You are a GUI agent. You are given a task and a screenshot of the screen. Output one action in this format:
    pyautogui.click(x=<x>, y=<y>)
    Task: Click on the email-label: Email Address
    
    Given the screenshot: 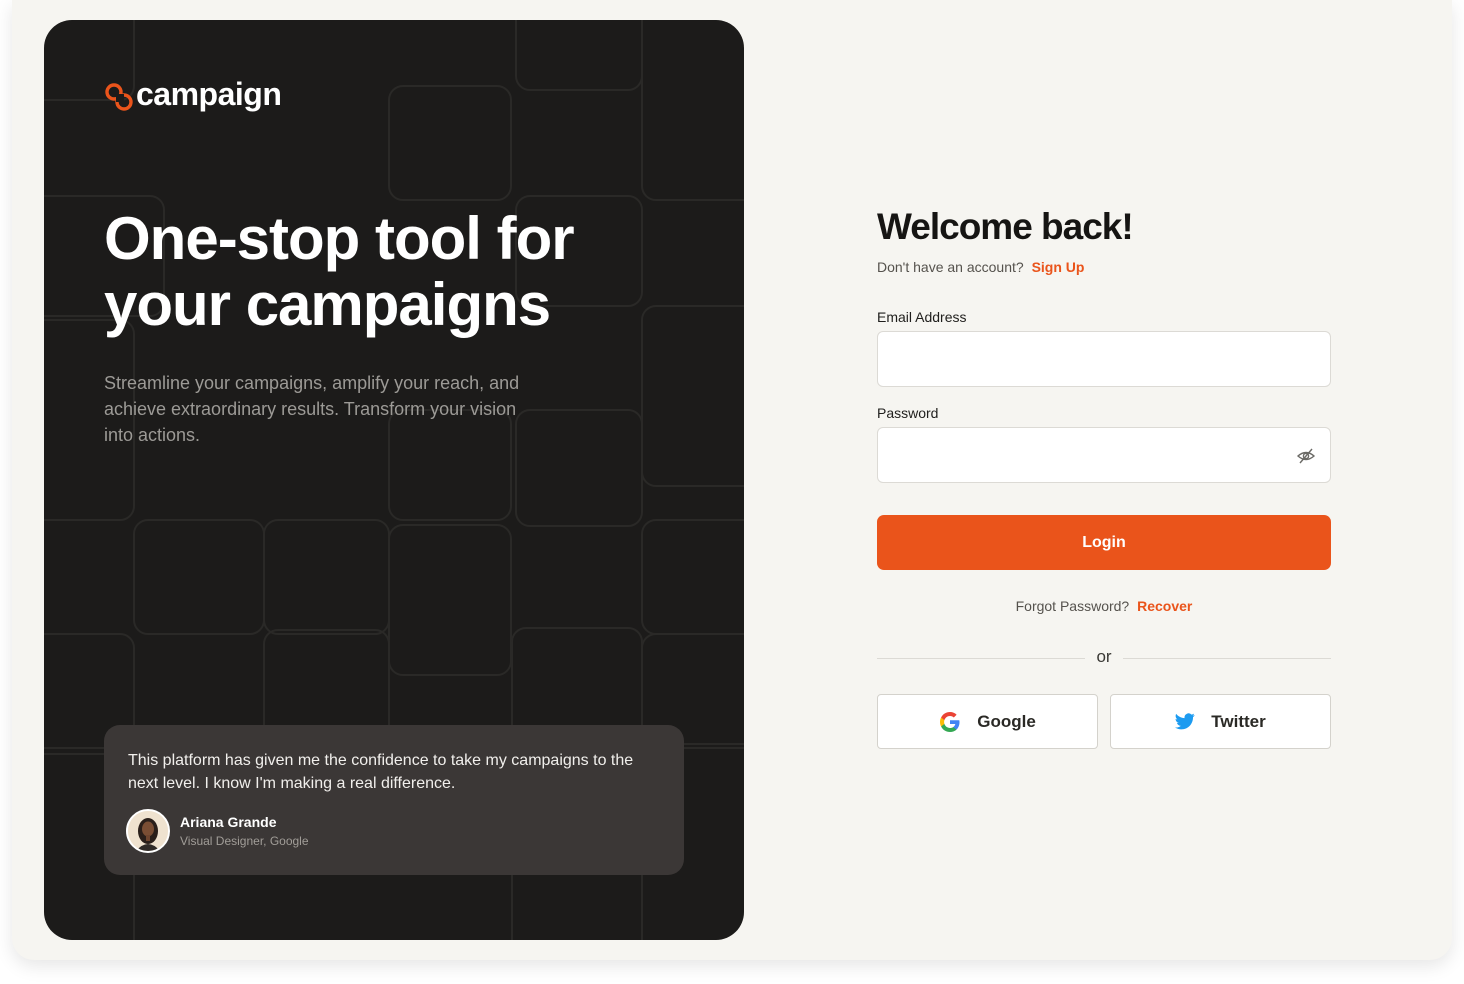 What is the action you would take?
    pyautogui.click(x=922, y=317)
    